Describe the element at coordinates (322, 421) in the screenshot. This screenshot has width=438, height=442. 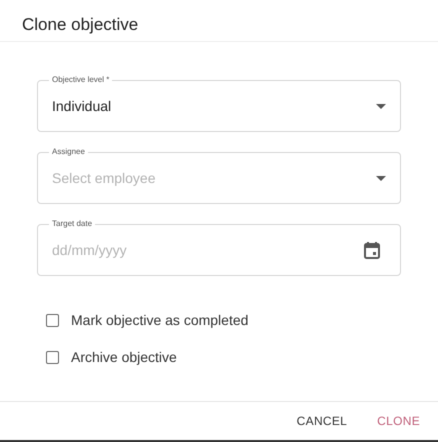
I see `cancel-button: CANCEL` at that location.